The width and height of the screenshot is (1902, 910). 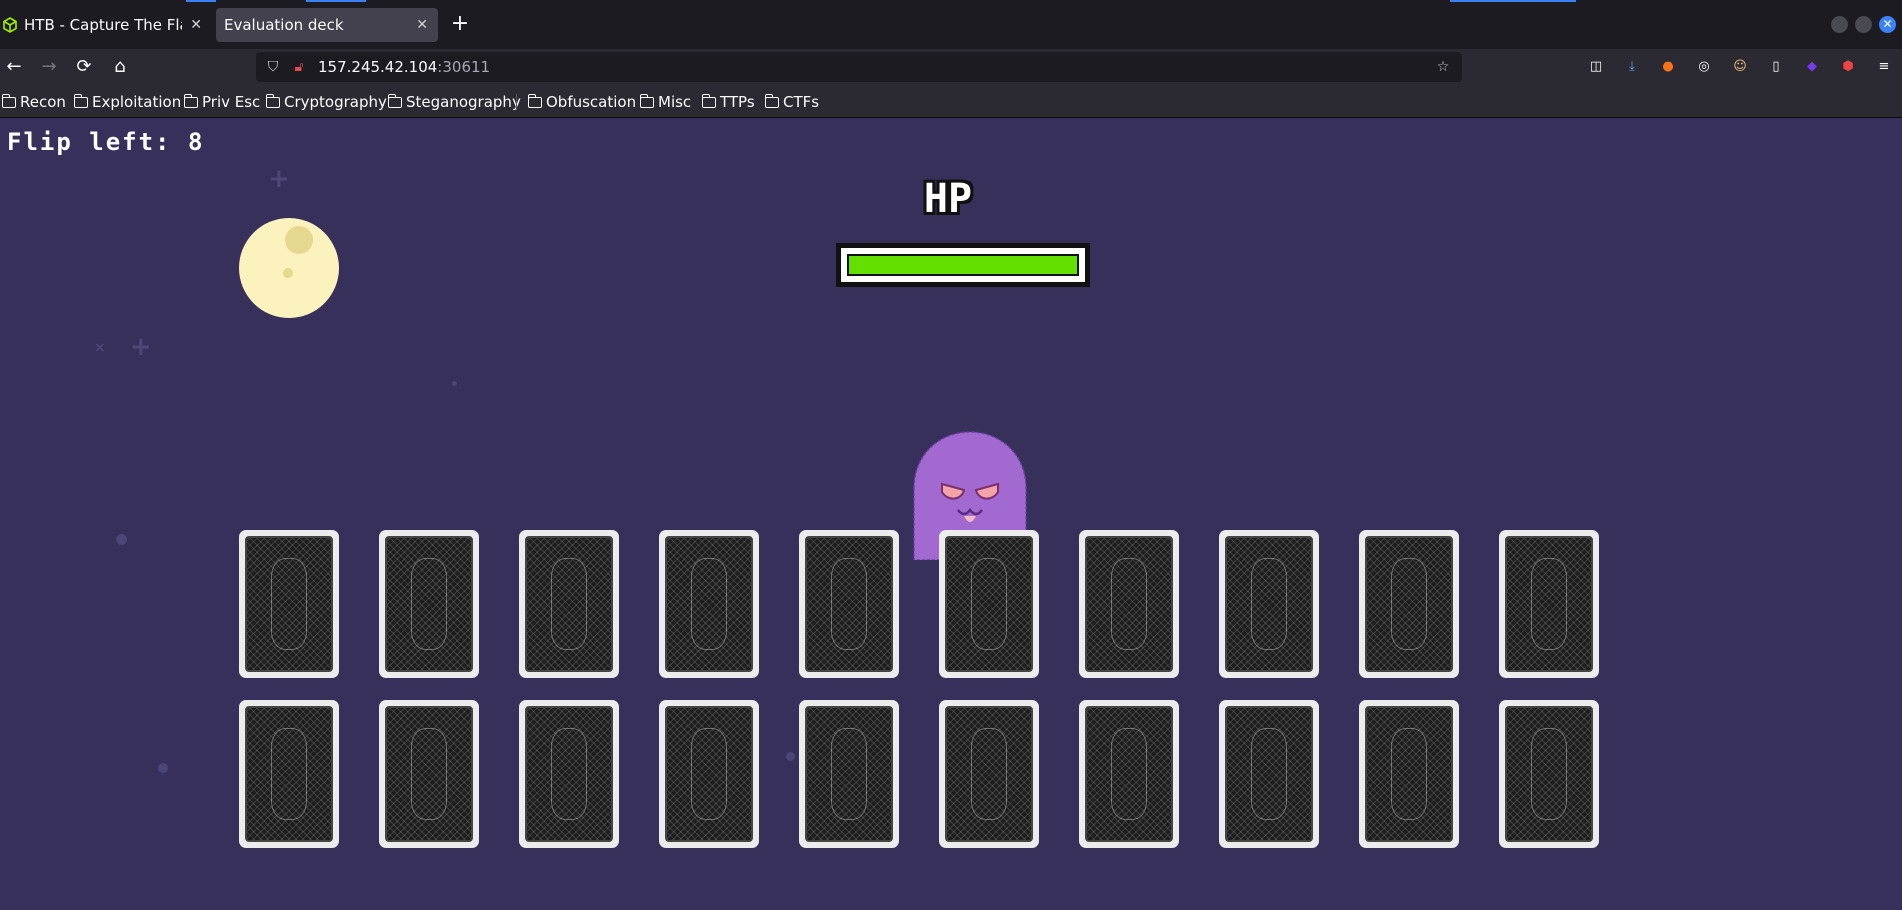 What do you see at coordinates (963, 265) in the screenshot?
I see `hp-fill` at bounding box center [963, 265].